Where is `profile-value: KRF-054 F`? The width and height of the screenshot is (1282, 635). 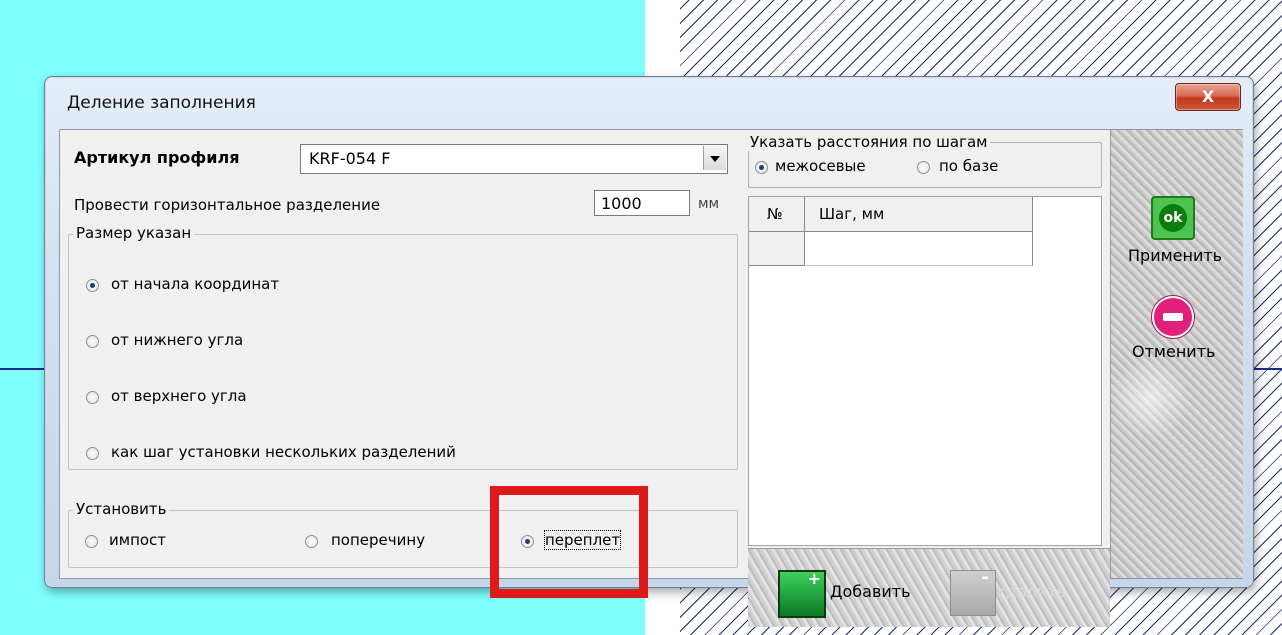
profile-value: KRF-054 F is located at coordinates (350, 158).